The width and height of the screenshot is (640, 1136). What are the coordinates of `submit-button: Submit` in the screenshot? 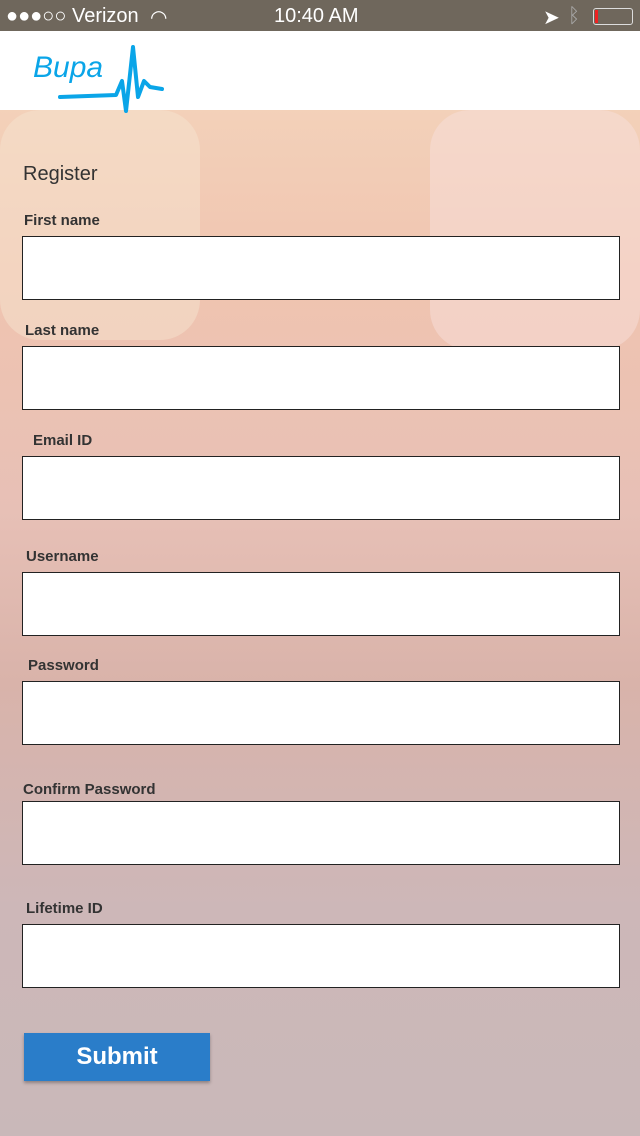 It's located at (117, 1057).